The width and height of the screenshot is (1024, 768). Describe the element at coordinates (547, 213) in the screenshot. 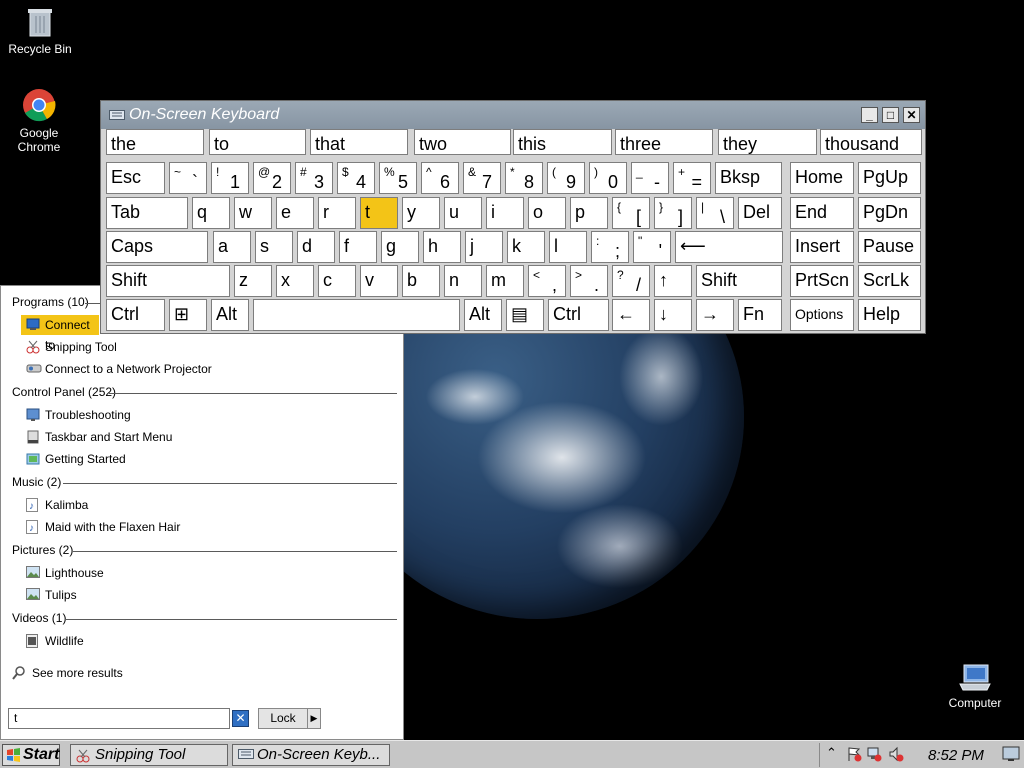

I see `key-o: o` at that location.